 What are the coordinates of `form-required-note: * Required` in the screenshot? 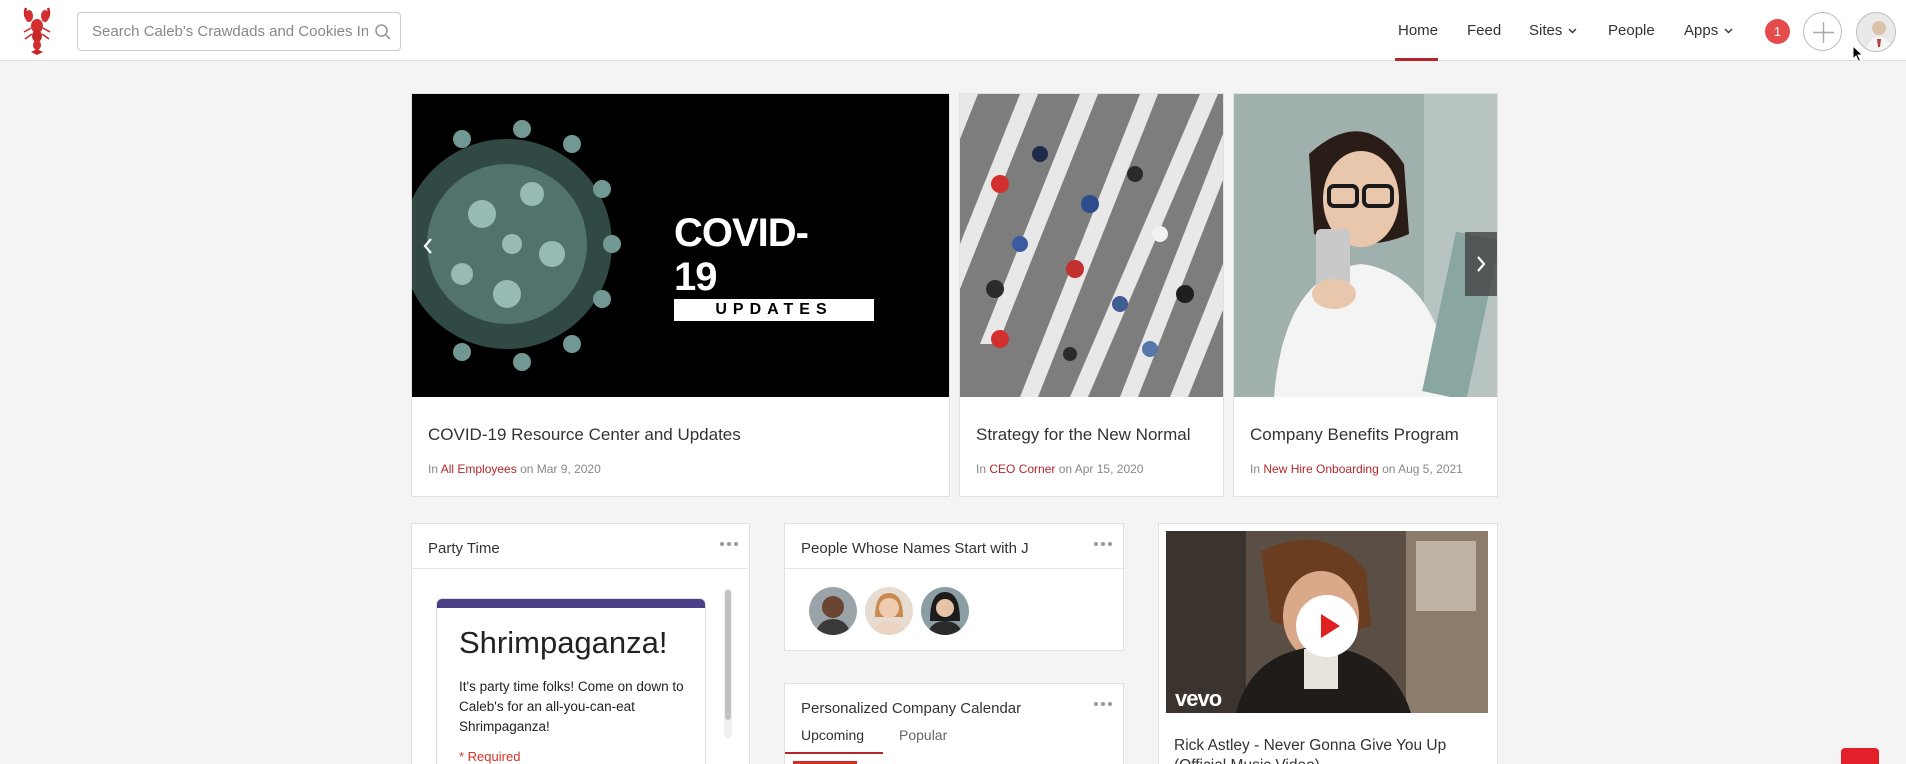 It's located at (490, 756).